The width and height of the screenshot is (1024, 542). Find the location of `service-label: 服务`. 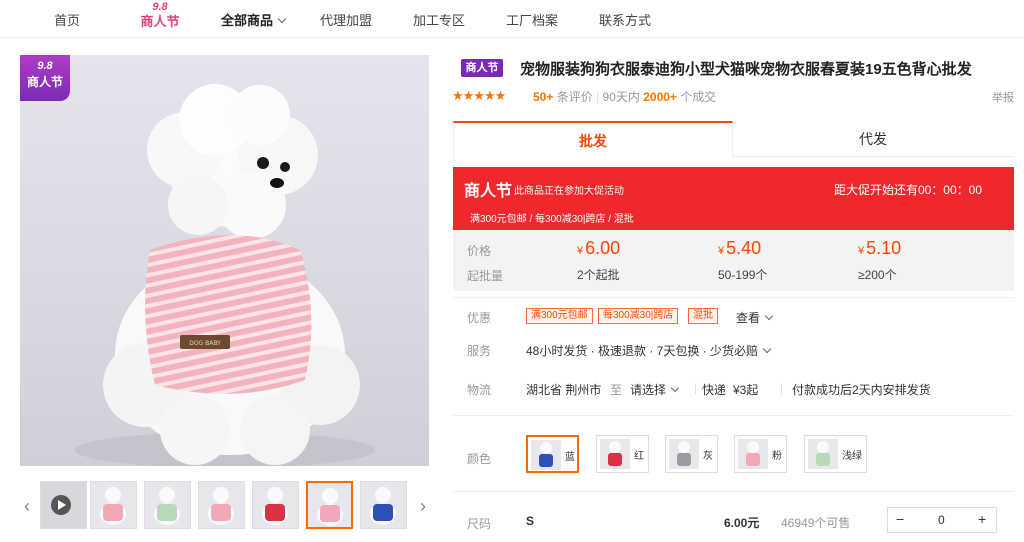

service-label: 服务 is located at coordinates (479, 351).